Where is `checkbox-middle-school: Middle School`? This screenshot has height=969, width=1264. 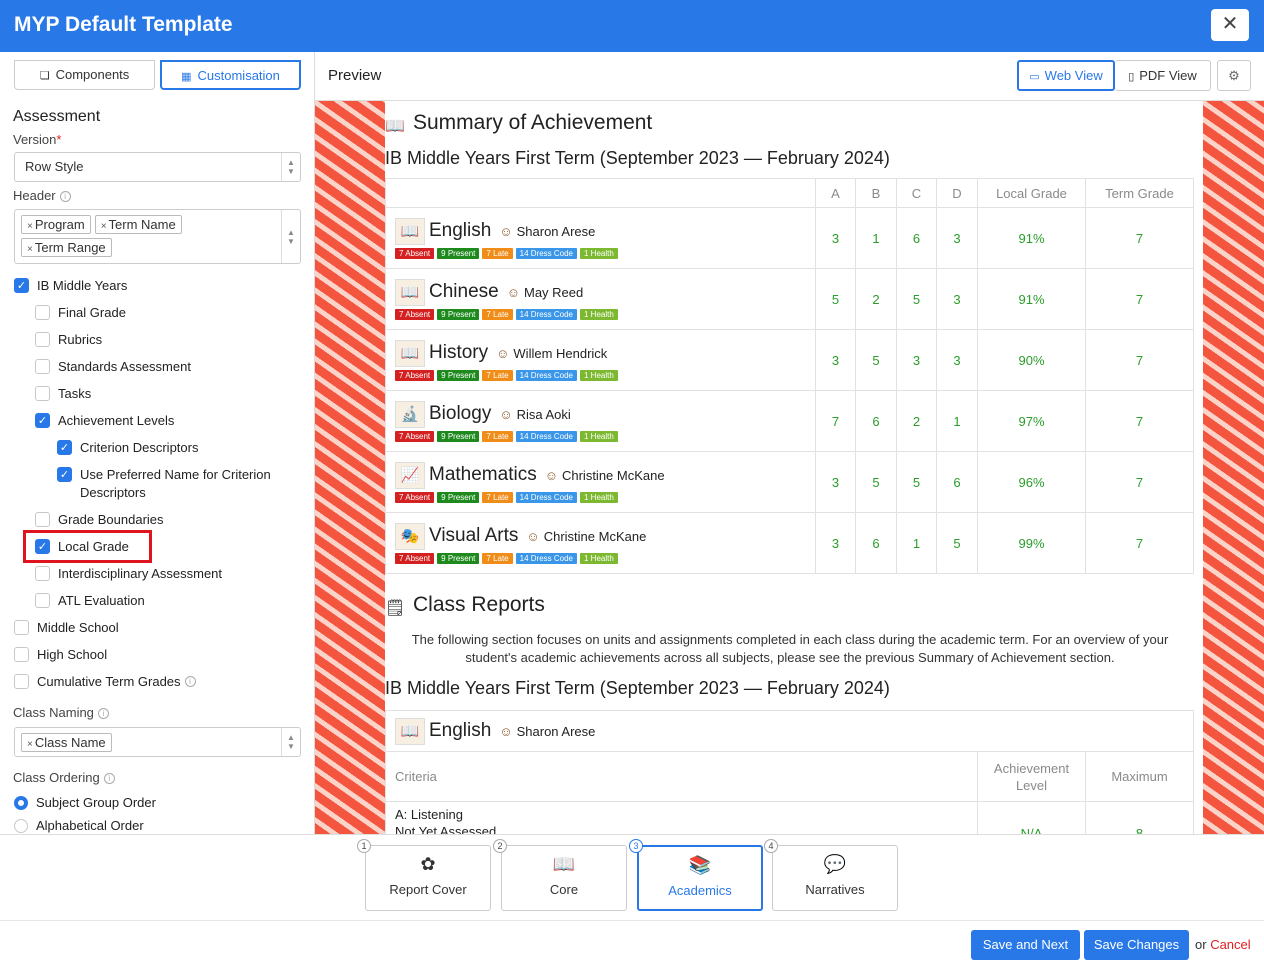
checkbox-middle-school: Middle School is located at coordinates (66, 628).